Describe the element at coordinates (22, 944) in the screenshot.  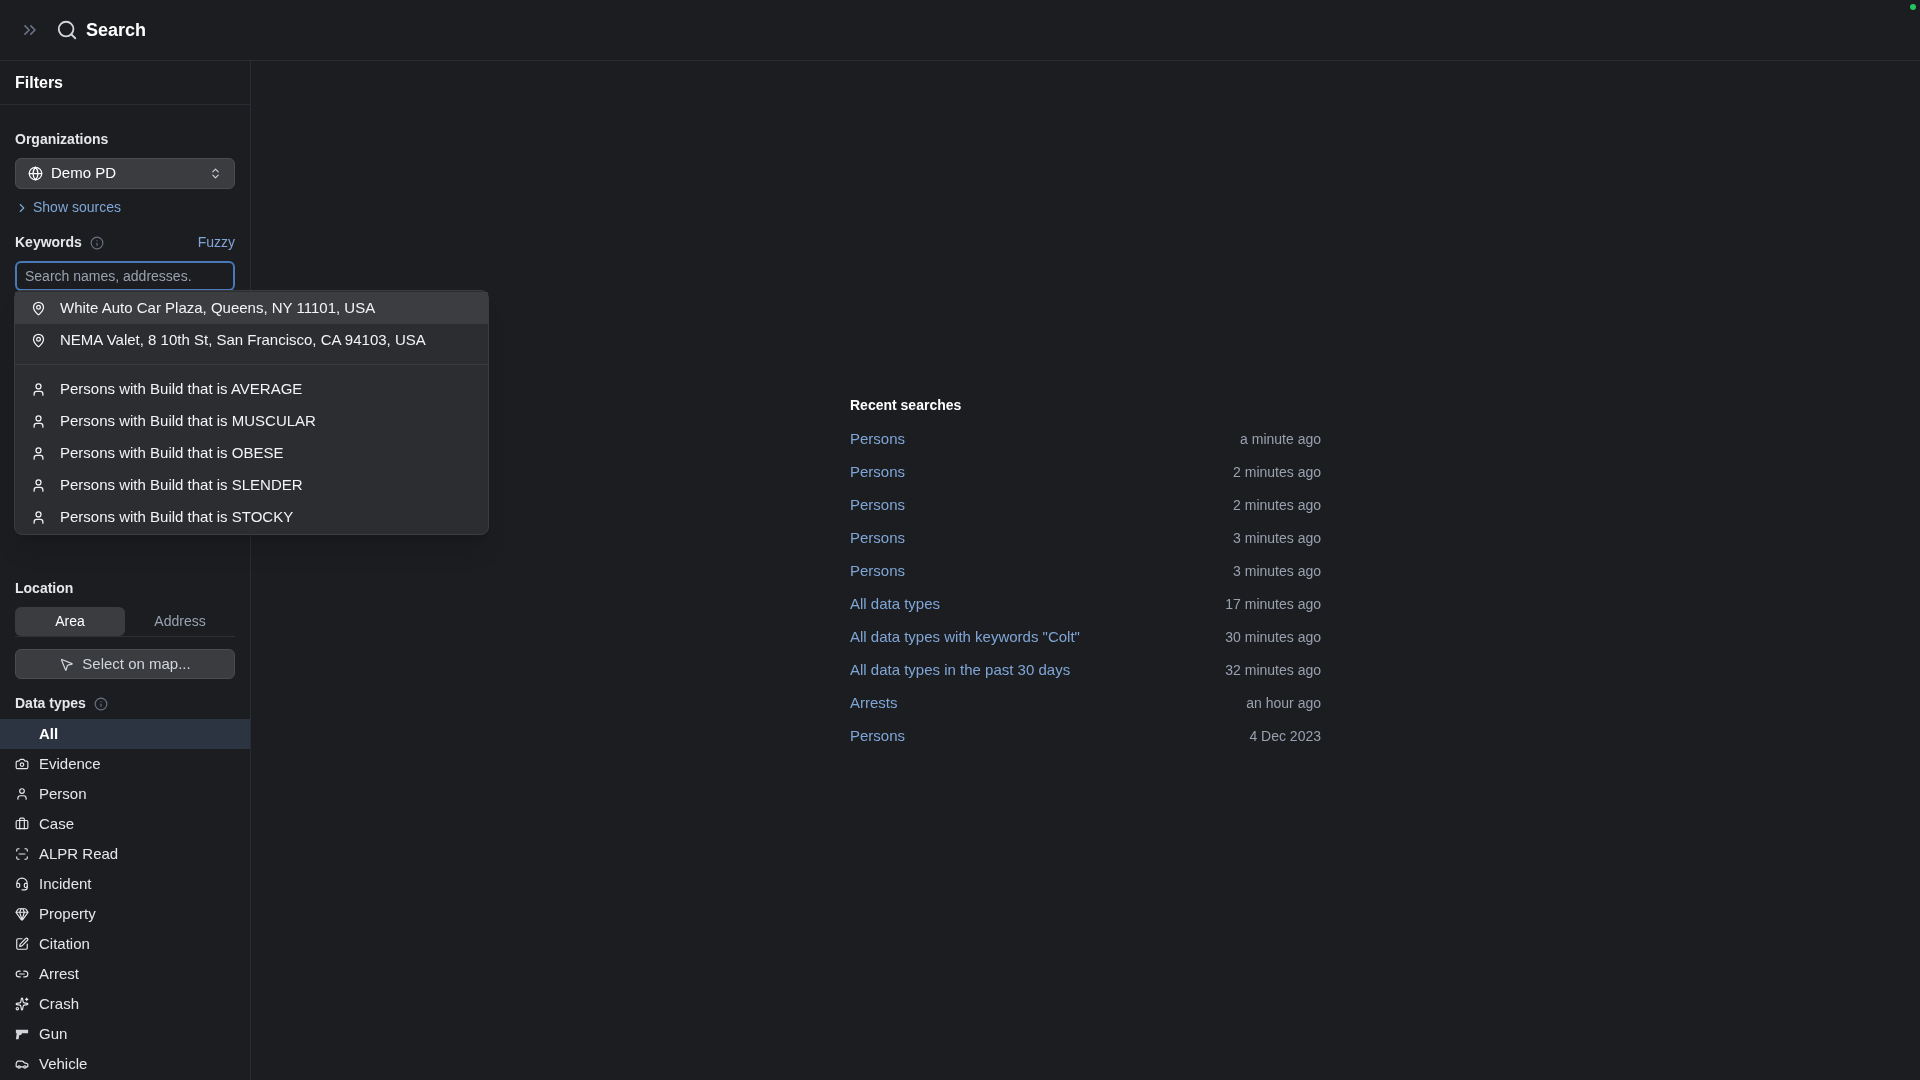
I see `pen-square-icon` at that location.